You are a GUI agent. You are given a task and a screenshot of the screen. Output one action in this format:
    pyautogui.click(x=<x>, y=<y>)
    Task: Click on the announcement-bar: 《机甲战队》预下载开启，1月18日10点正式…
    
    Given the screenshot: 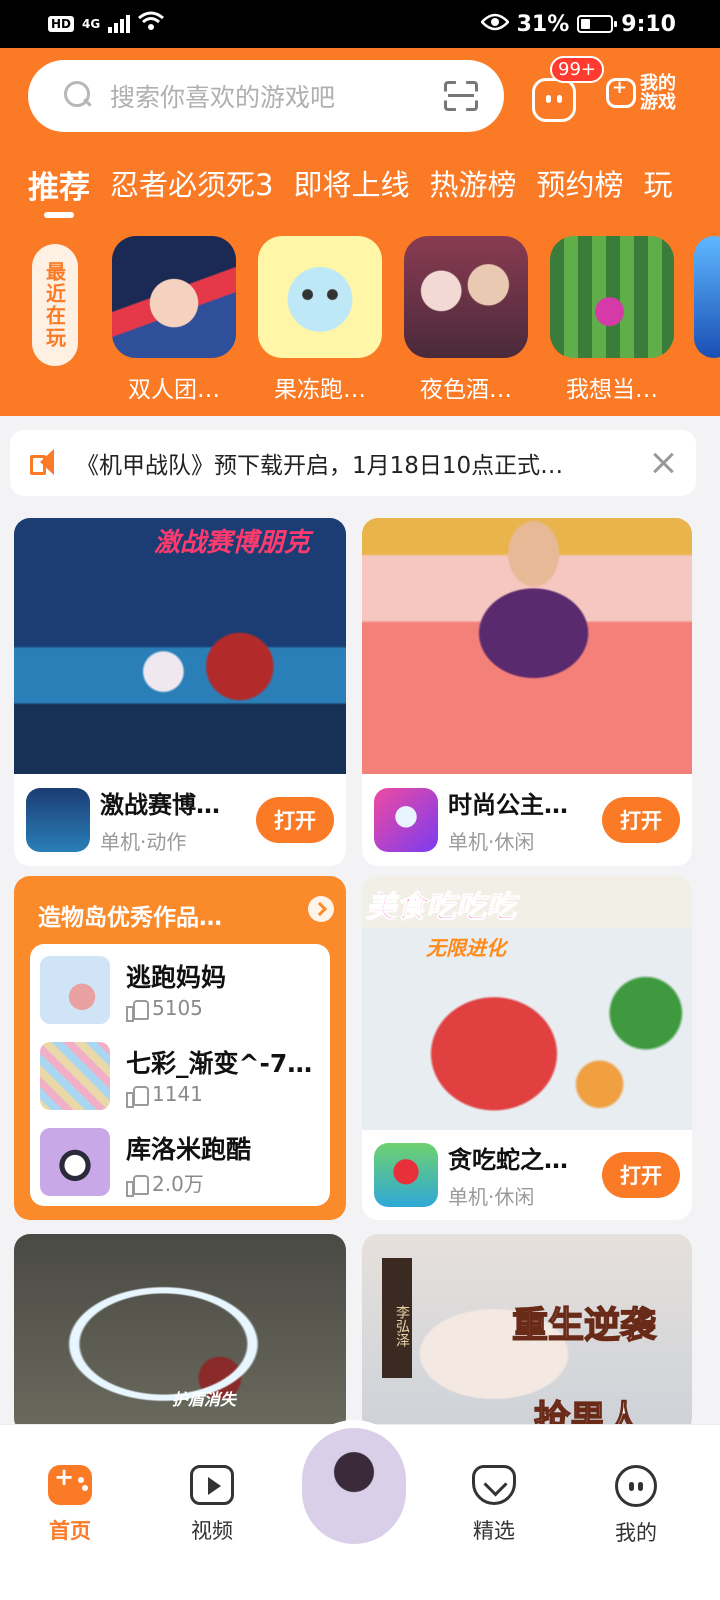 What is the action you would take?
    pyautogui.click(x=353, y=463)
    